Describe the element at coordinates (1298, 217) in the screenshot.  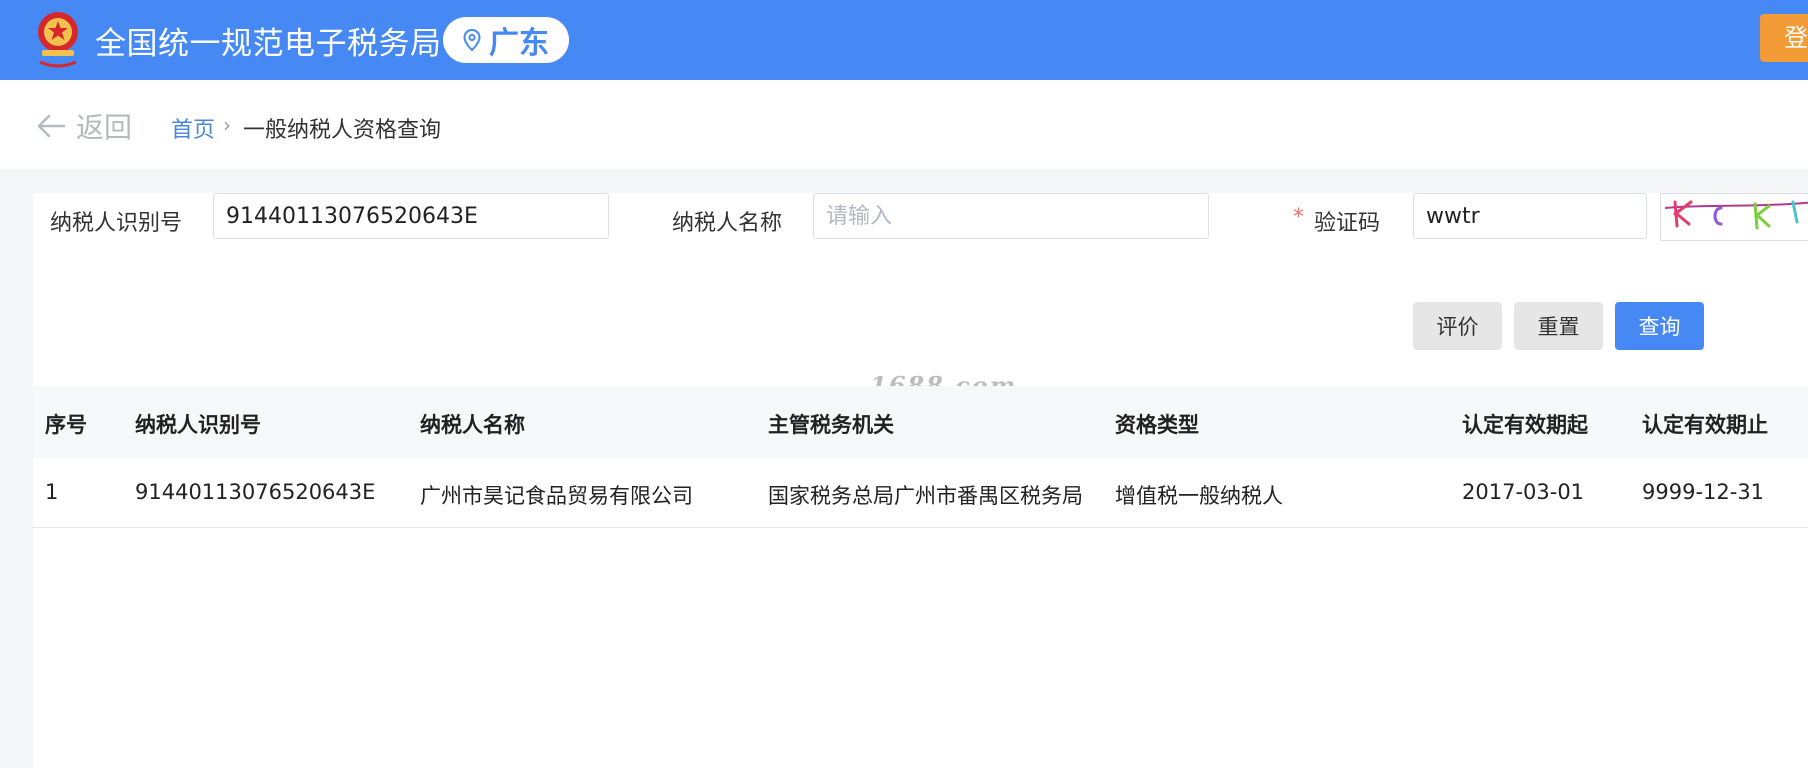
I see `required-mark: *` at that location.